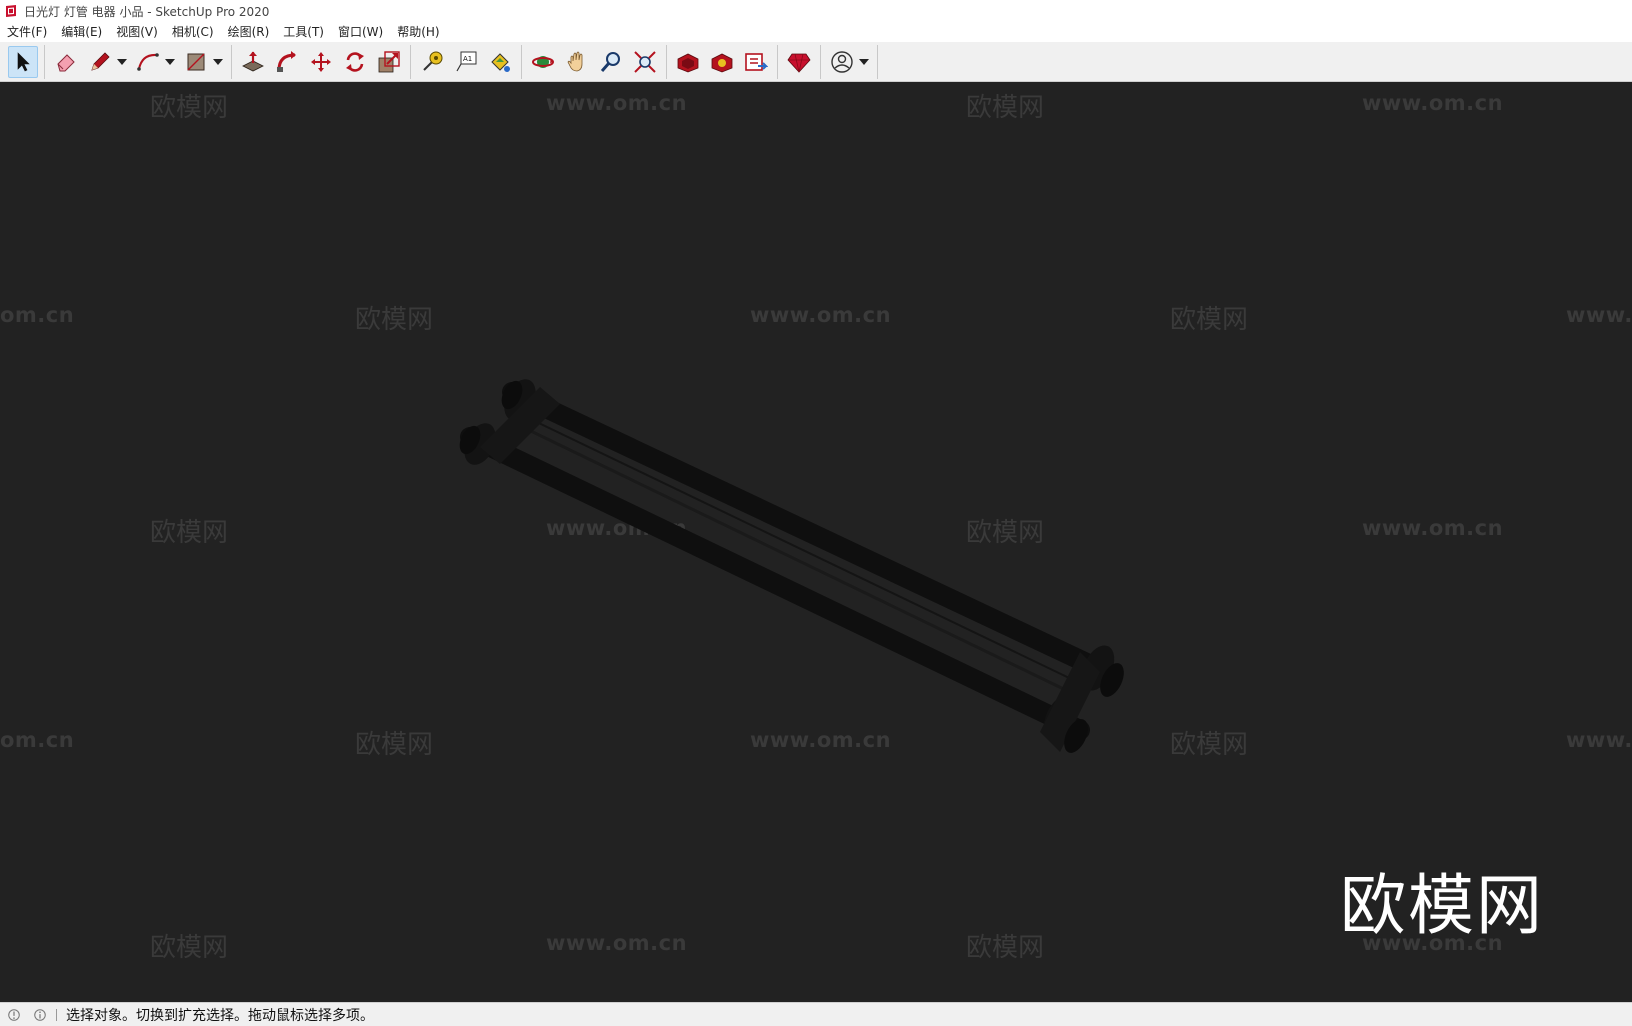 The height and width of the screenshot is (1026, 1632). I want to click on extension-manager-button, so click(799, 62).